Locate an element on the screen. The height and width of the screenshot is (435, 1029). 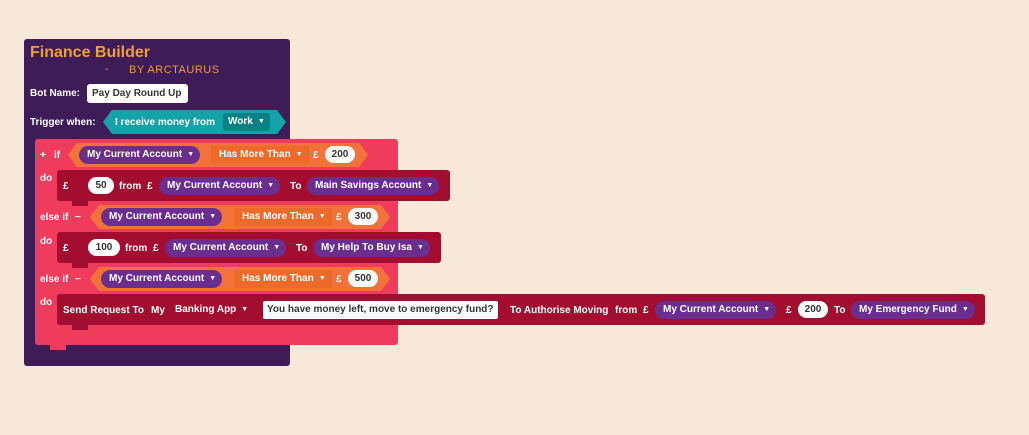
from-account-dropdown-2: My Current Account ▼ is located at coordinates (226, 248).